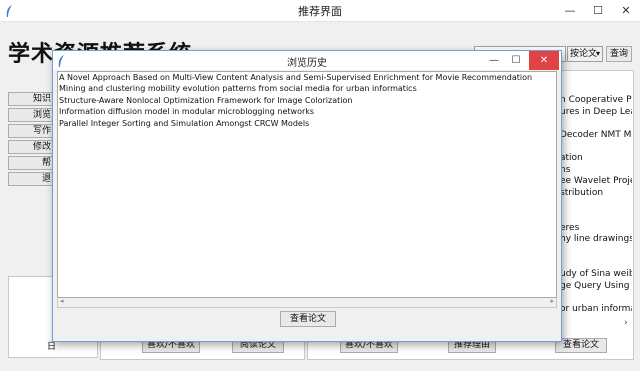 The width and height of the screenshot is (640, 371). Describe the element at coordinates (552, 301) in the screenshot. I see `scroll-right-icon: ▸` at that location.